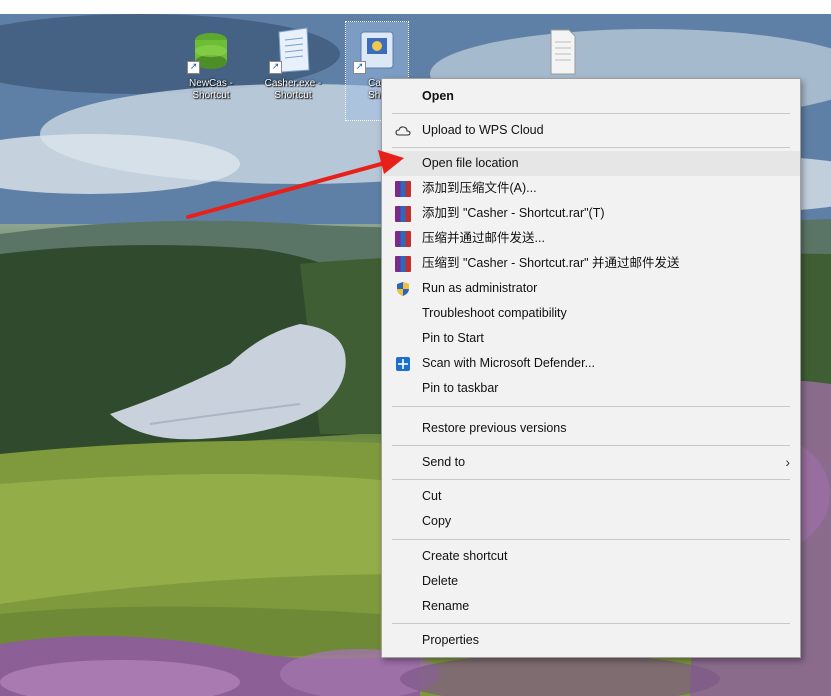 The image size is (831, 696). Describe the element at coordinates (403, 364) in the screenshot. I see `defender-icon` at that location.